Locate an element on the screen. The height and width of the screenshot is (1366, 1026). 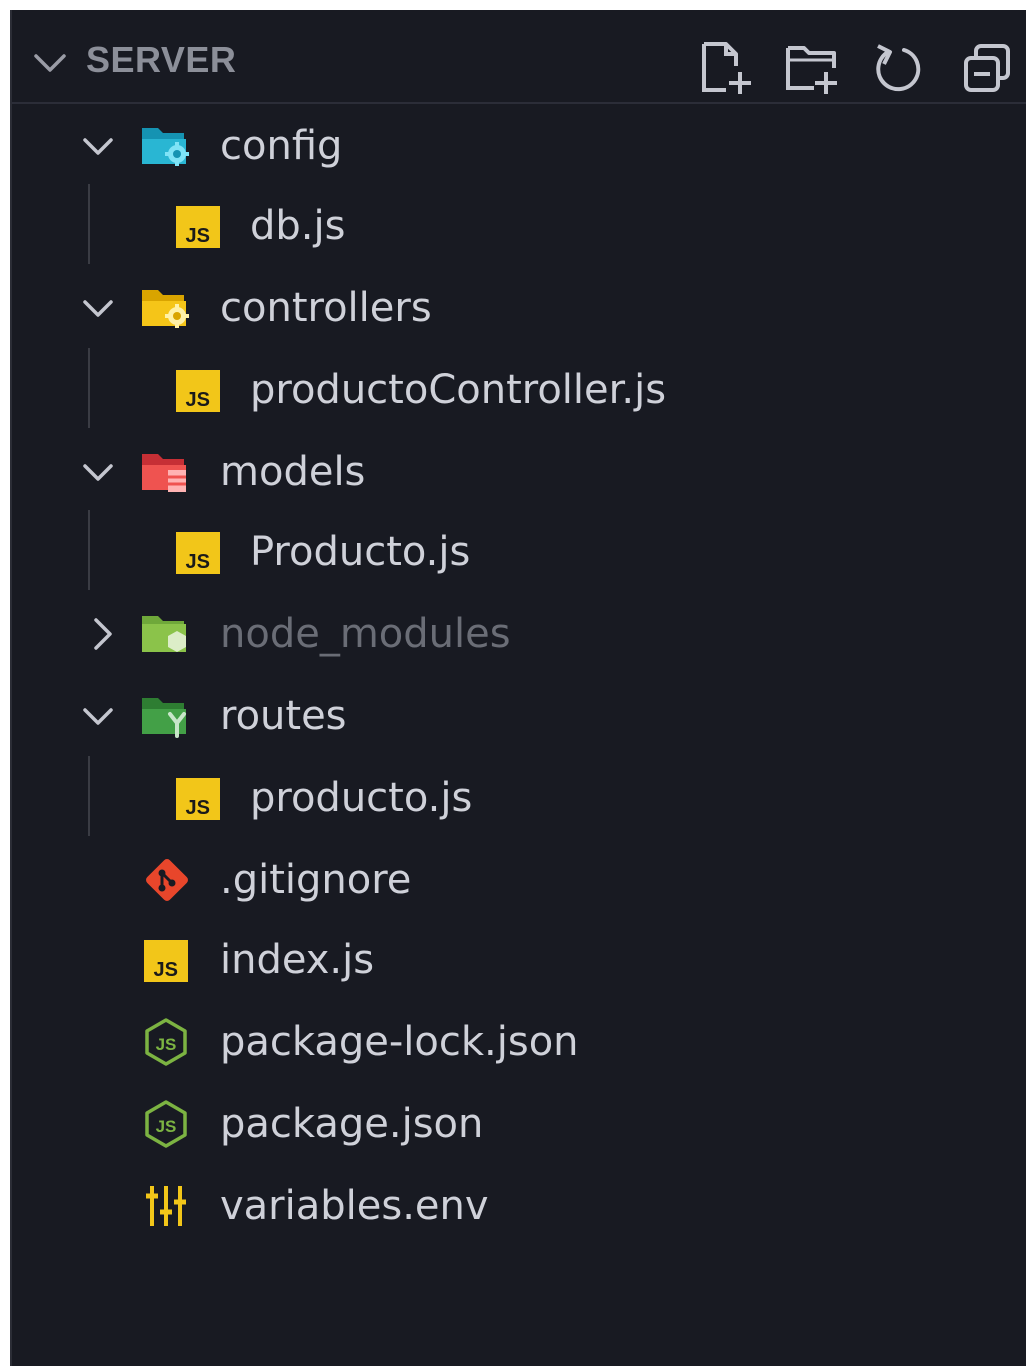
git-icon is located at coordinates (167, 880).